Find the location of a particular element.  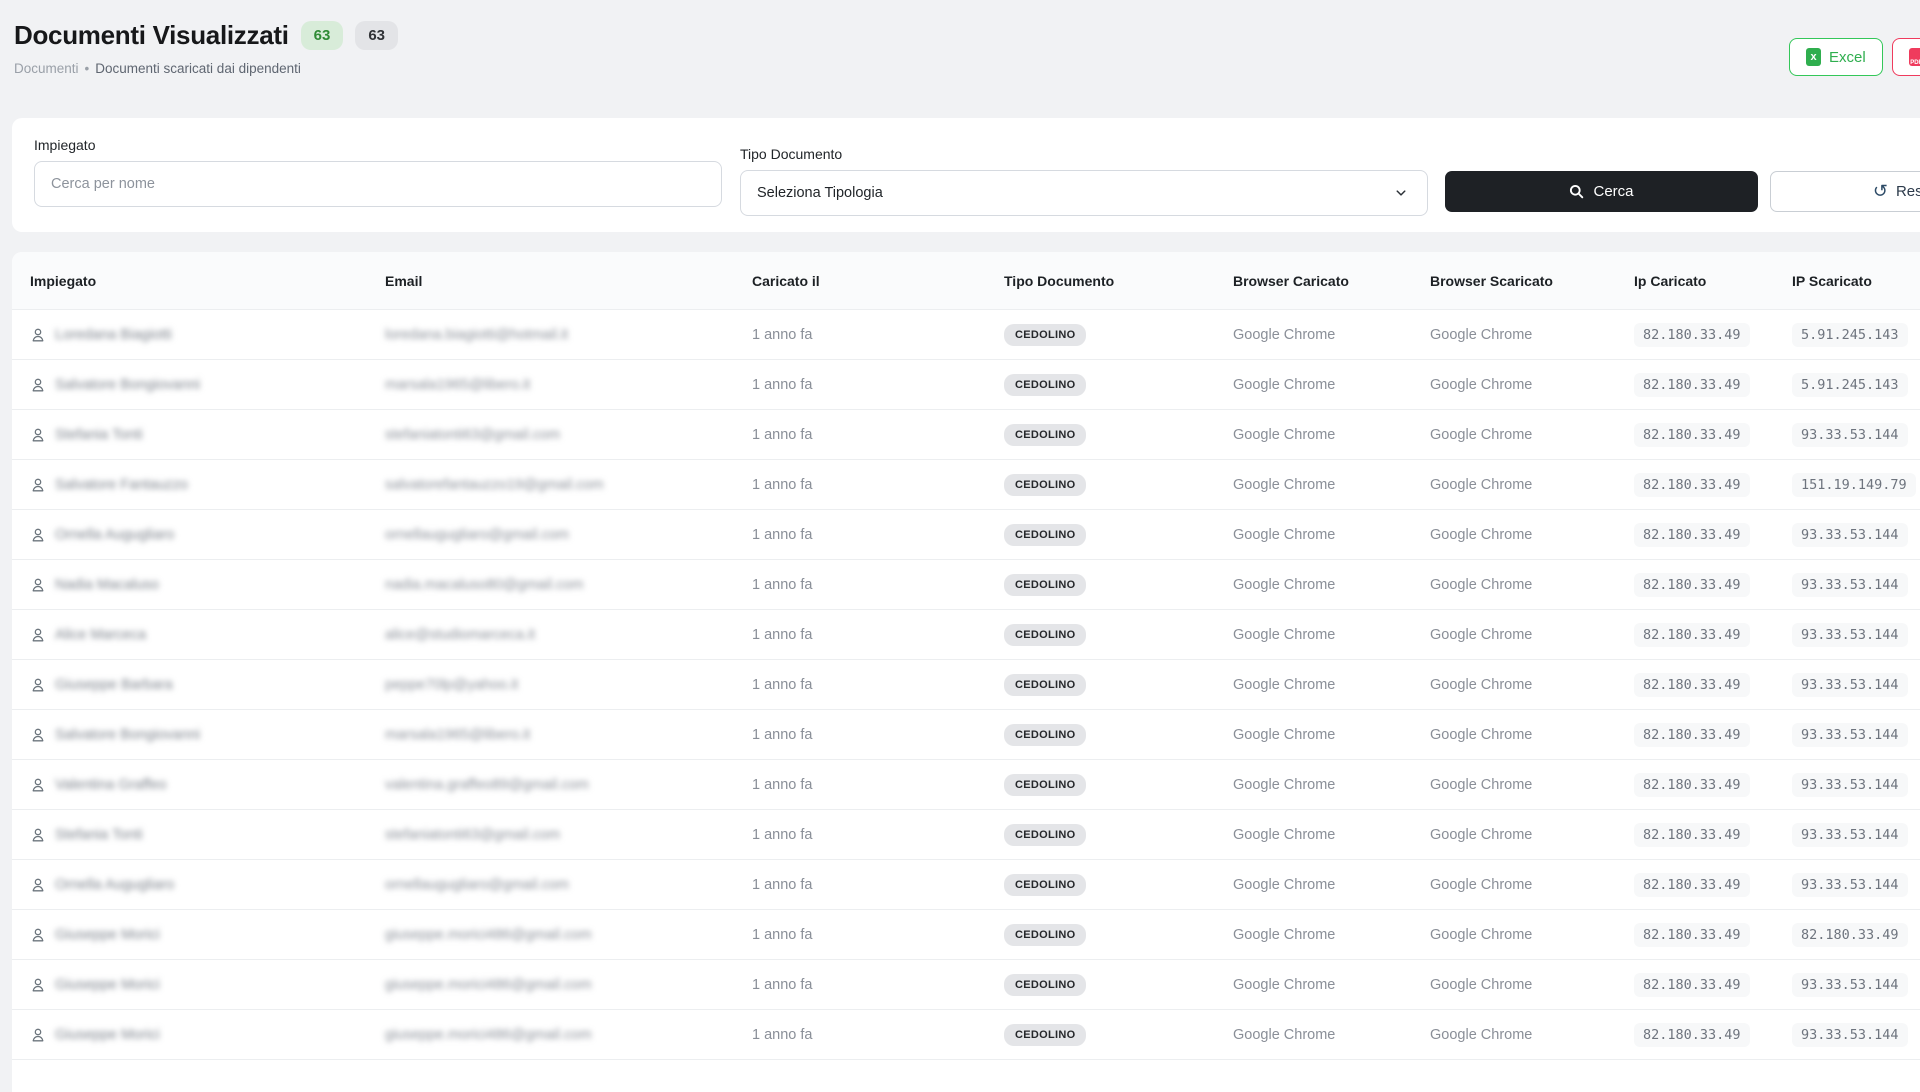

employee-name: Giuseppe Barbara is located at coordinates (114, 684).